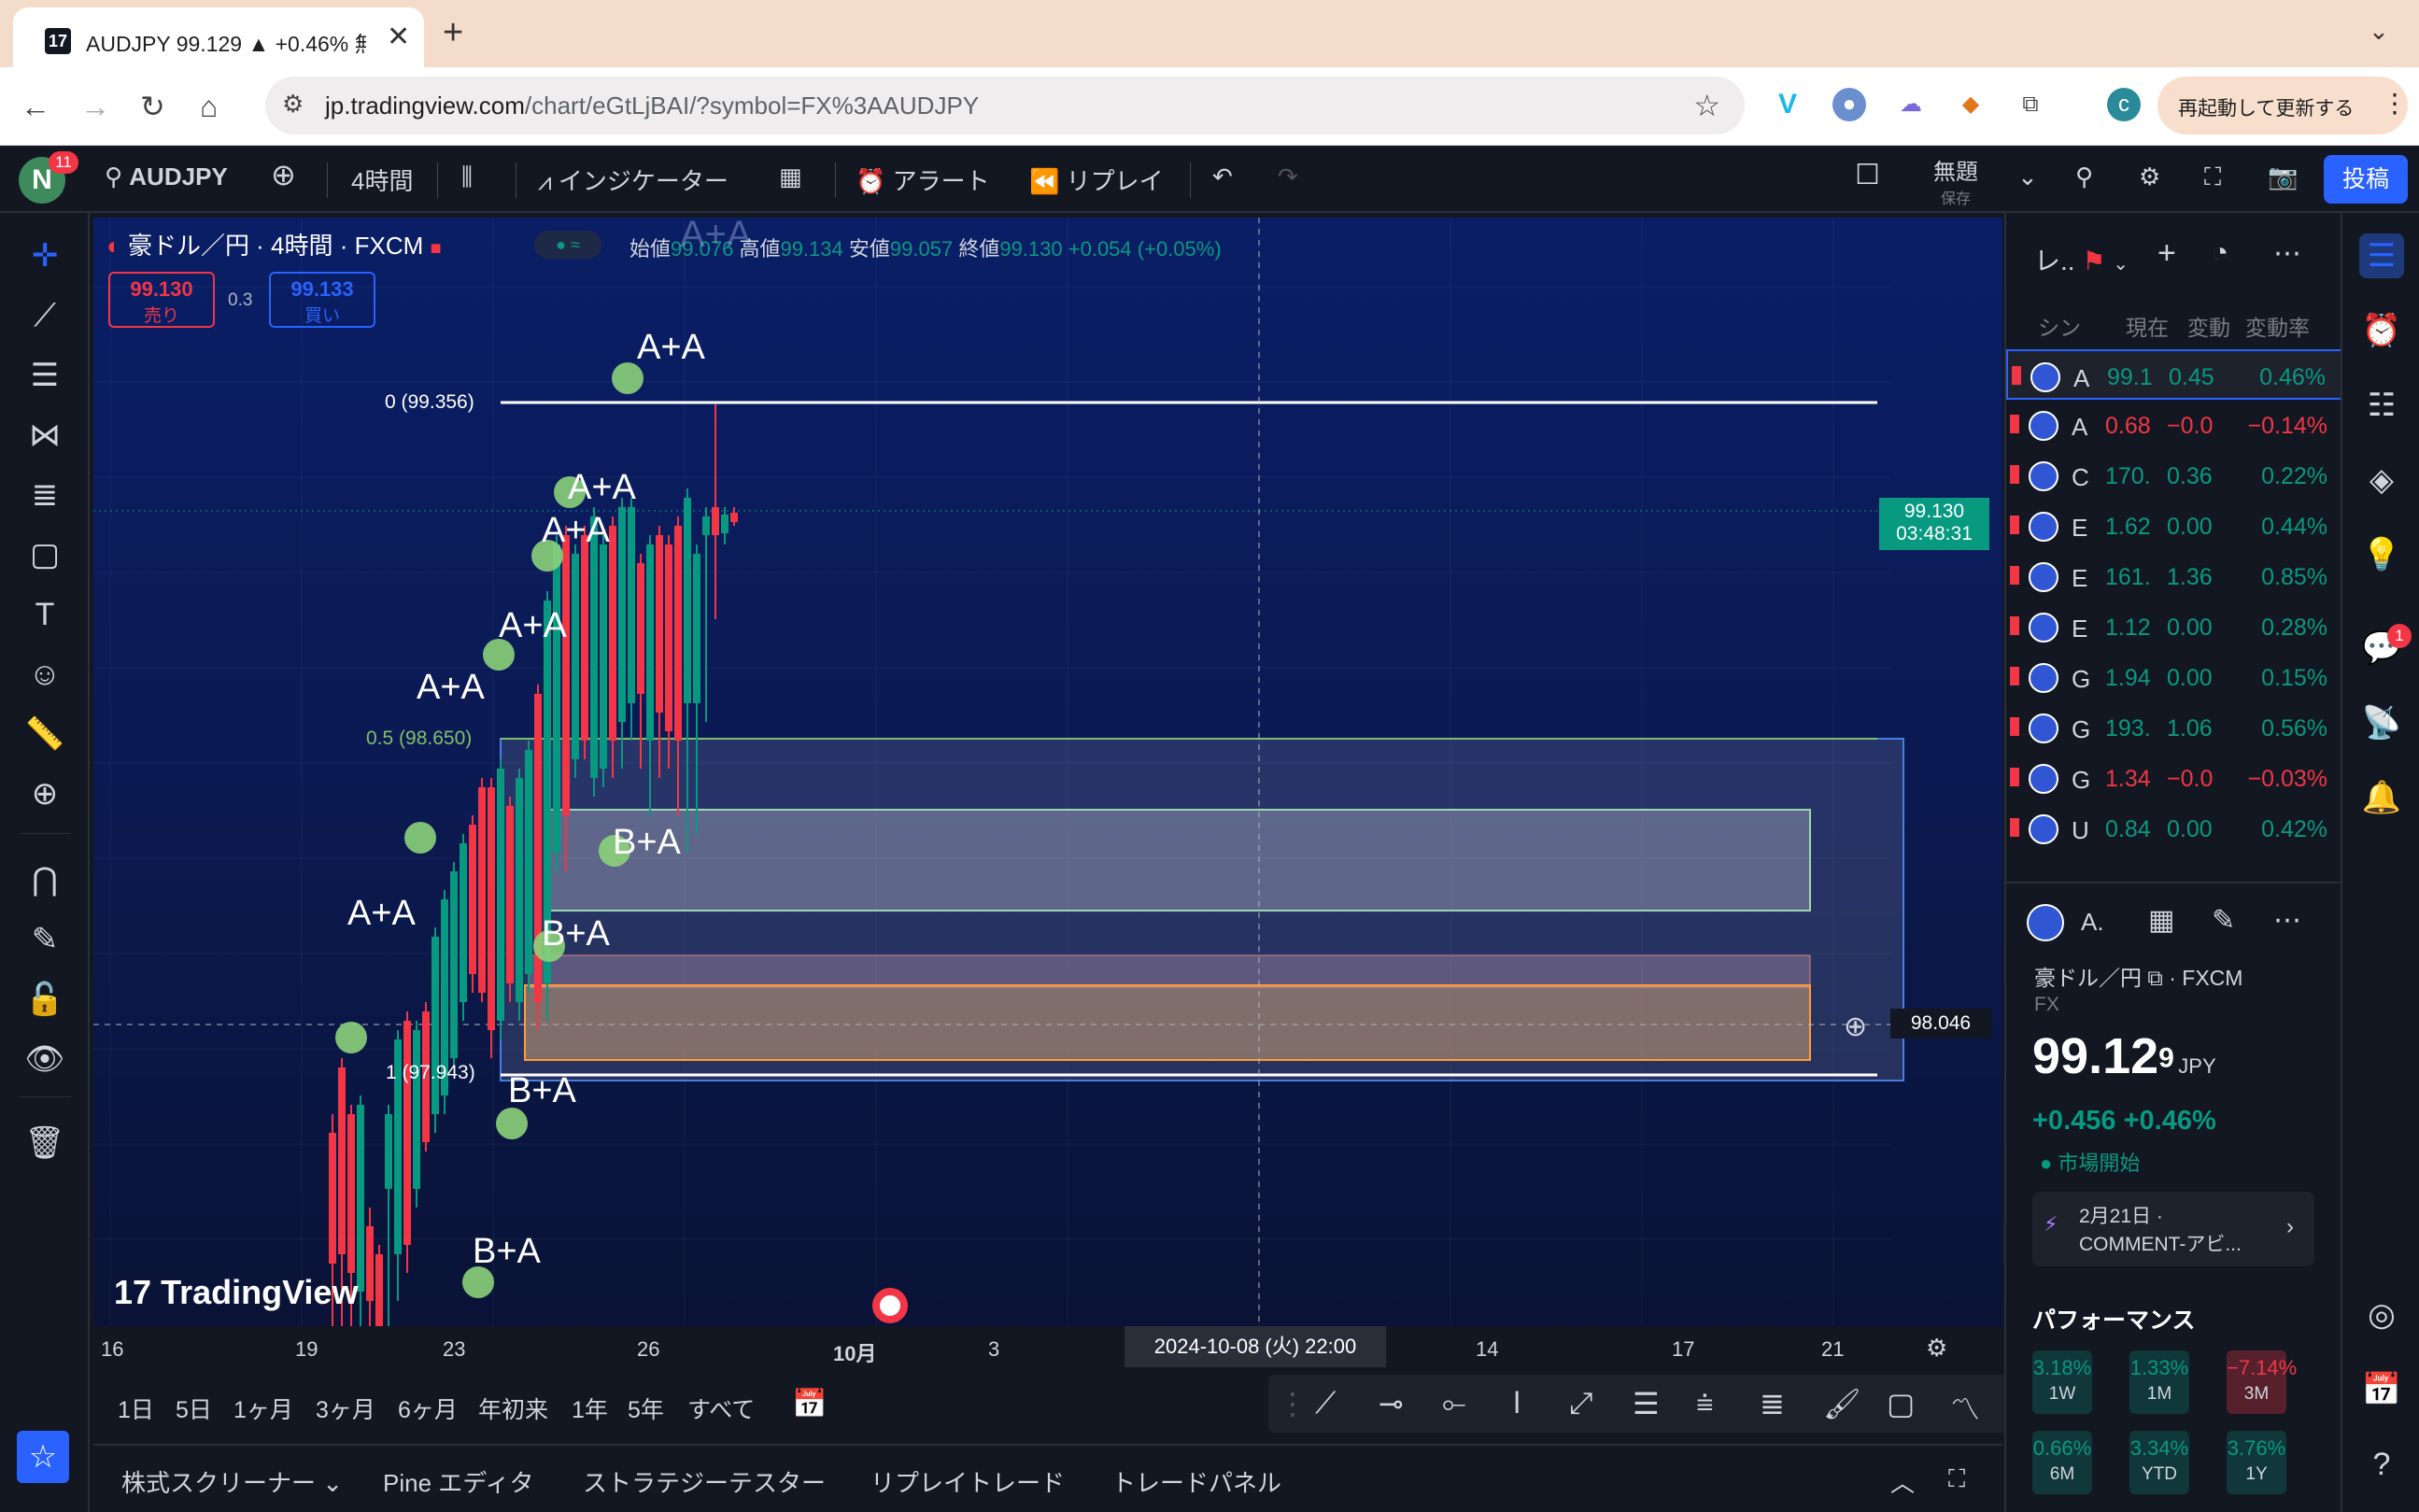 This screenshot has width=2419, height=1512. I want to click on parallel-channel-icon: ☰, so click(1646, 1403).